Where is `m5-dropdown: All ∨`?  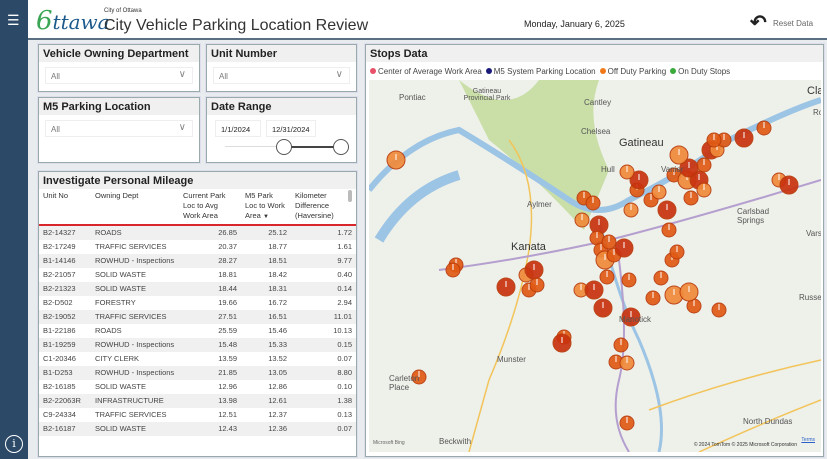 m5-dropdown: All ∨ is located at coordinates (119, 128).